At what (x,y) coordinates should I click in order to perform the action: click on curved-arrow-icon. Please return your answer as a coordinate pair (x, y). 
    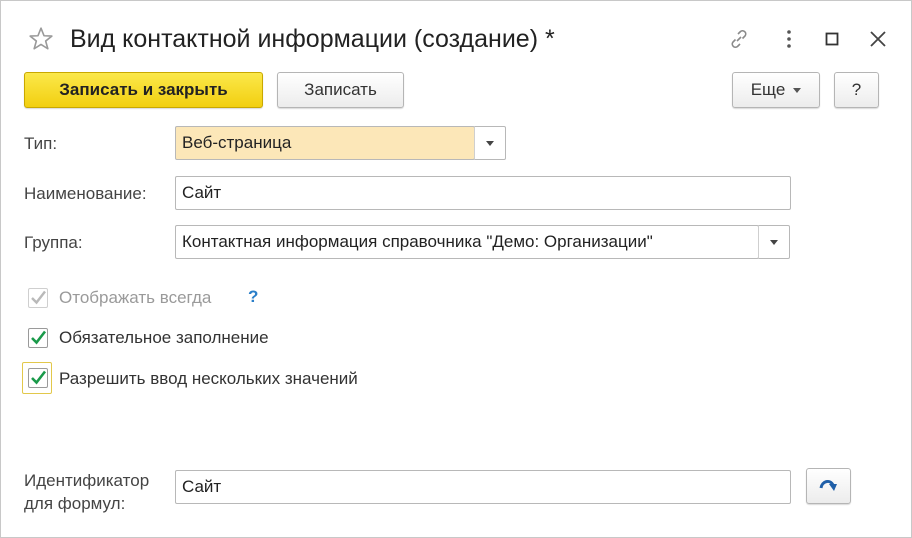
    Looking at the image, I should click on (828, 485).